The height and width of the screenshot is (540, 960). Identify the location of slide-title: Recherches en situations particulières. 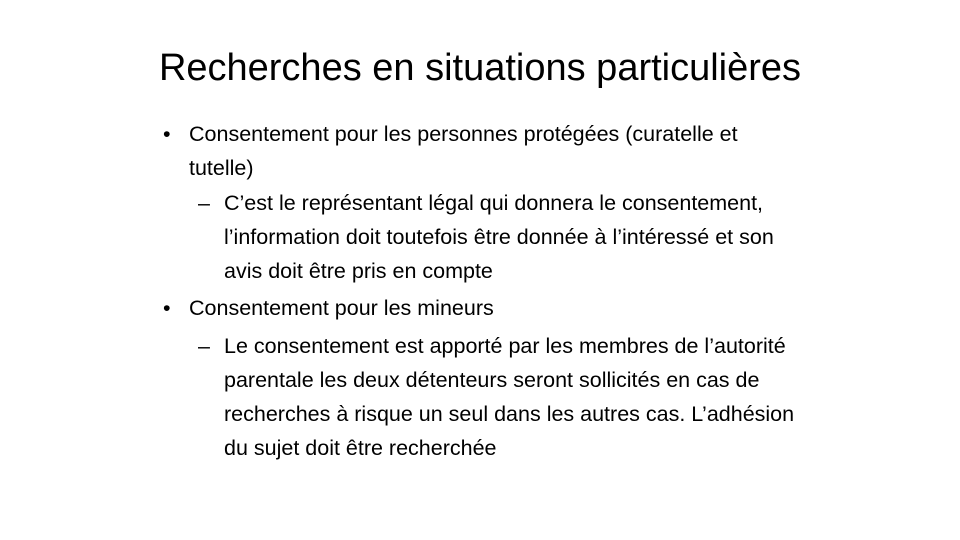
(480, 68).